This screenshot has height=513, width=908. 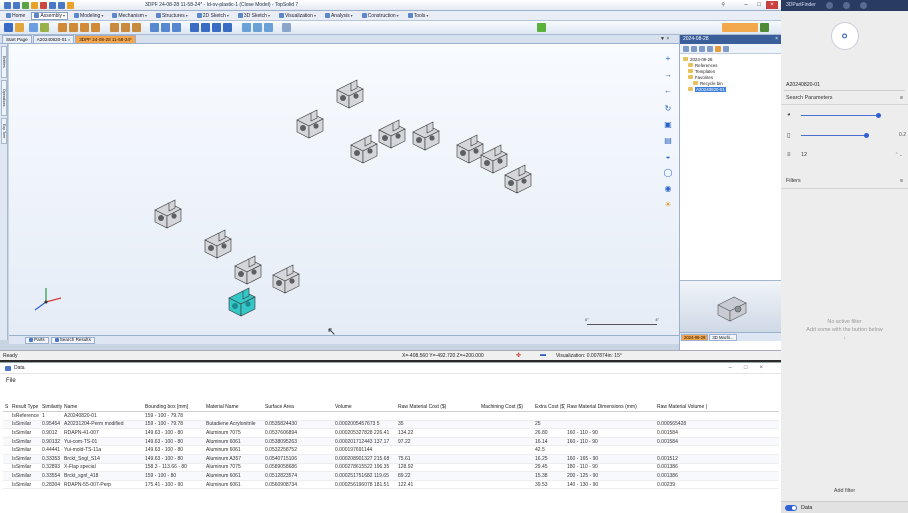 What do you see at coordinates (72, 340) in the screenshot?
I see `tab-search-results: Search Results` at bounding box center [72, 340].